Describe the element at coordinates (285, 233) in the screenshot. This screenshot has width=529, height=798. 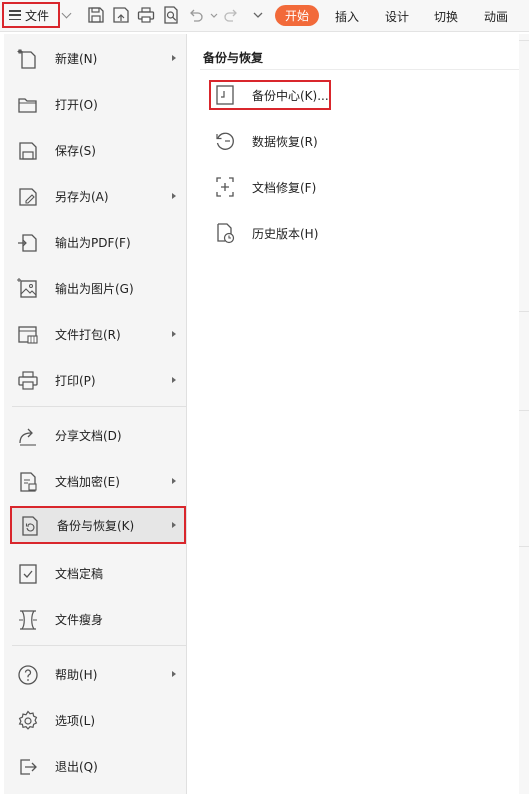
I see `submenu-item-label: 历史版本(H)` at that location.